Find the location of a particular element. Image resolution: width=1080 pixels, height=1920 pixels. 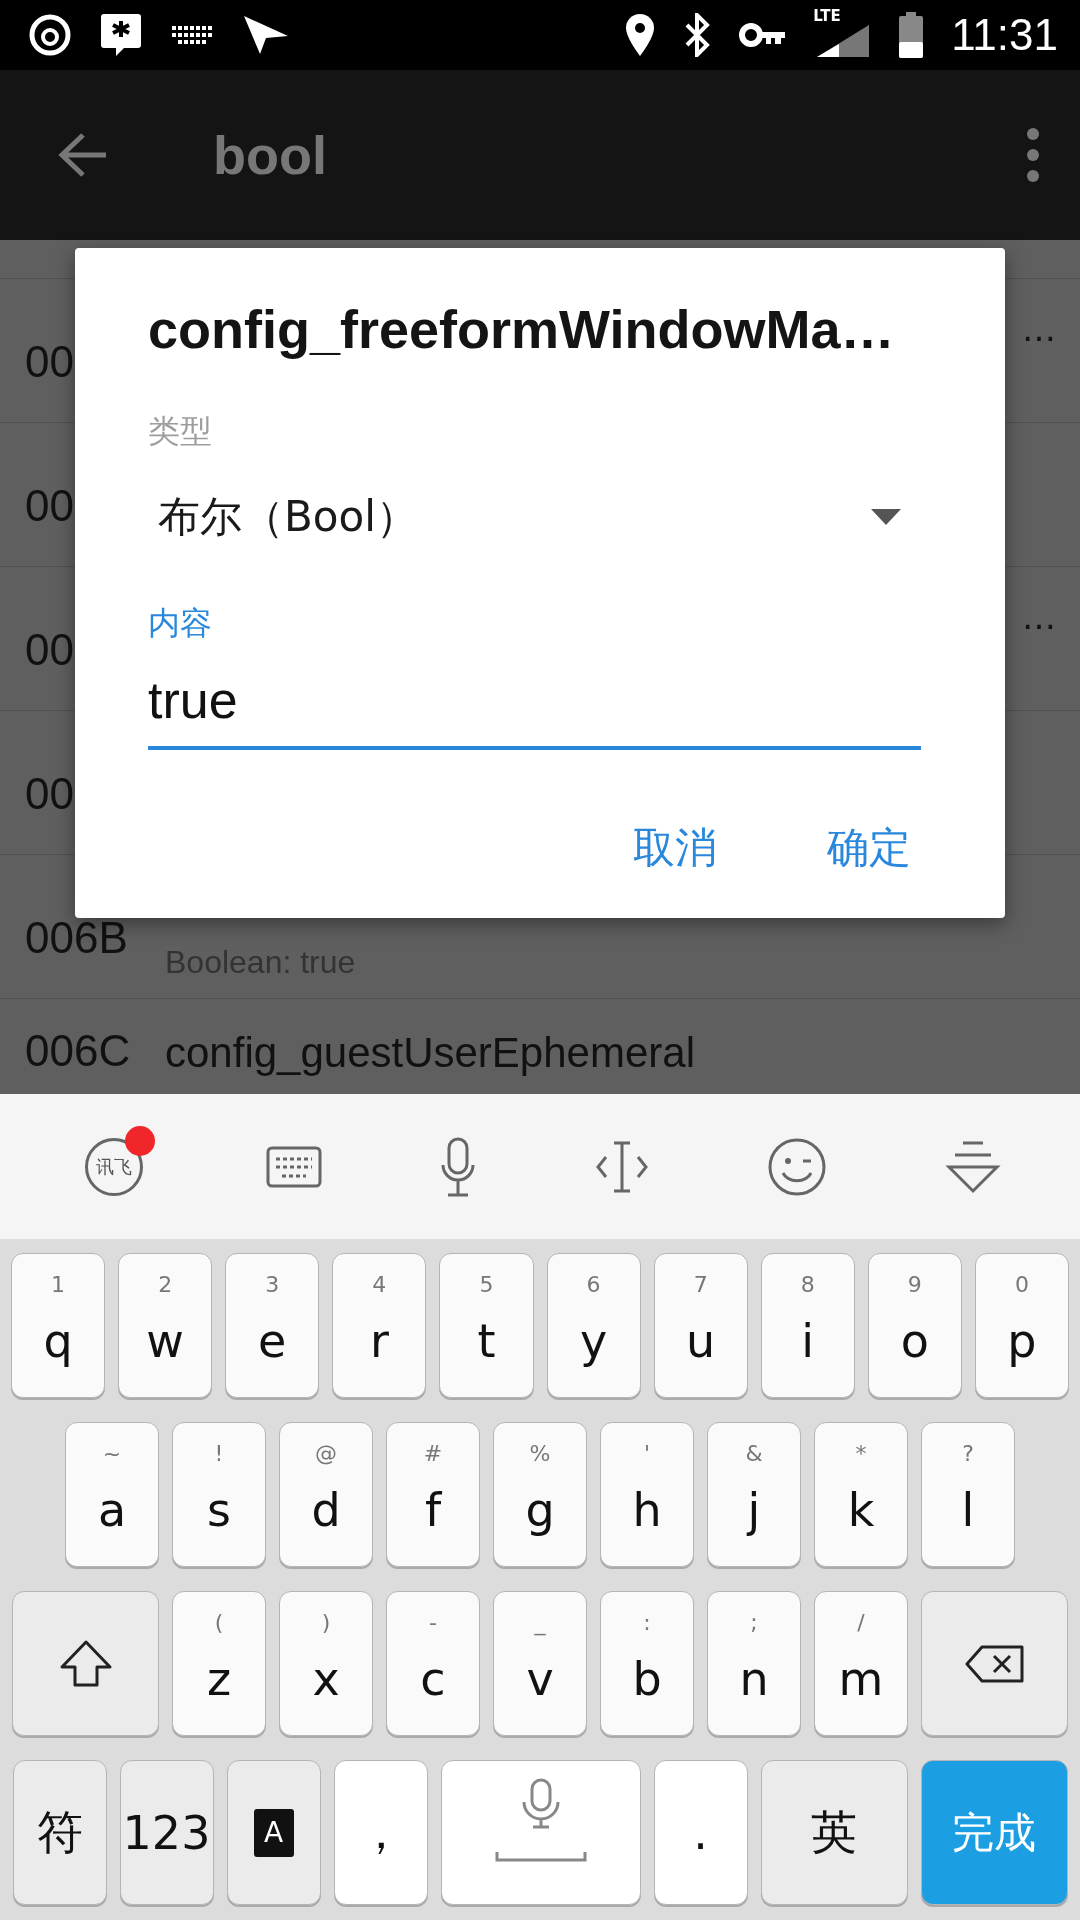

content-label: 内容 is located at coordinates (180, 623).